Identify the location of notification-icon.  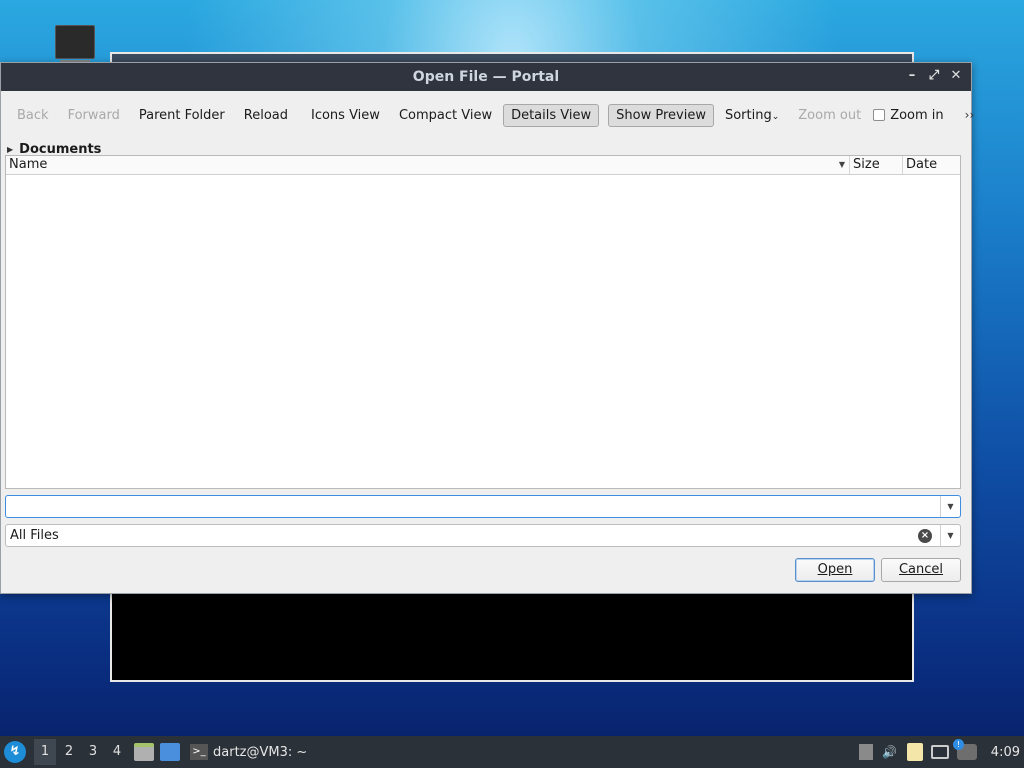
(964, 749).